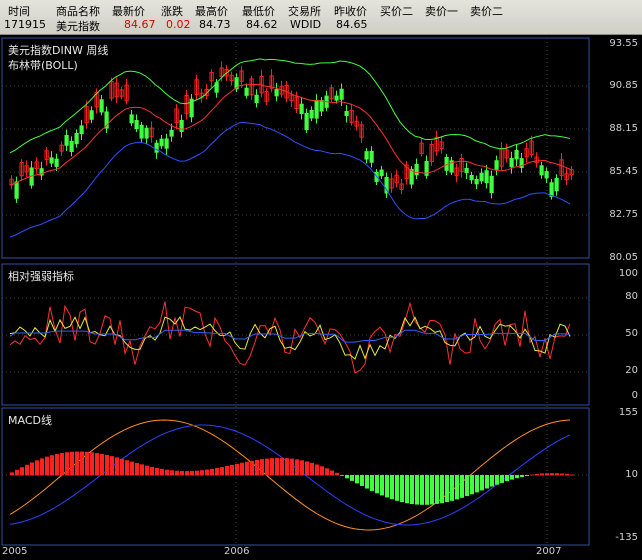  Describe the element at coordinates (549, 551) in the screenshot. I see `x-label: 2007` at that location.